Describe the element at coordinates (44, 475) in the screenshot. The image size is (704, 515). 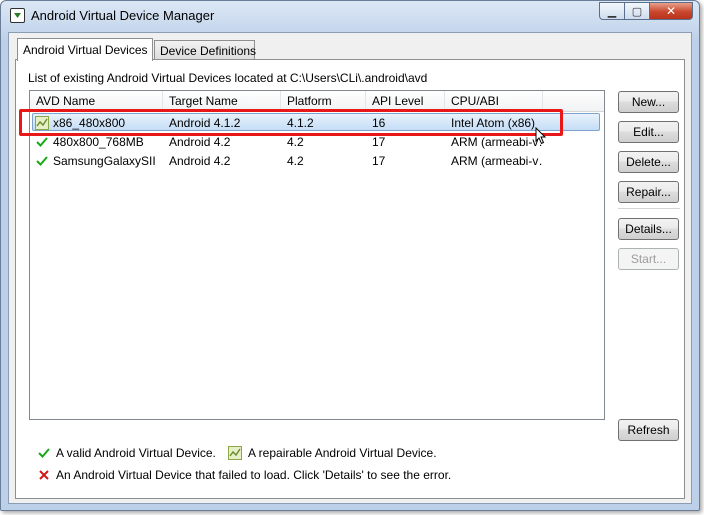
I see `failed-x-icon` at that location.